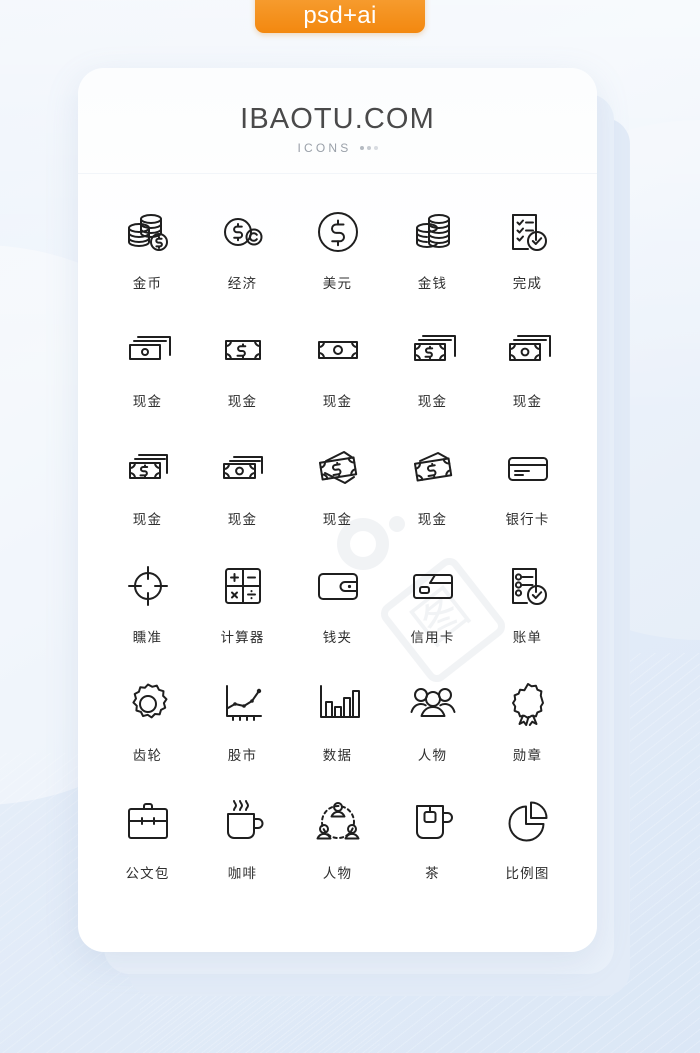  What do you see at coordinates (338, 822) in the screenshot?
I see `people-network-icon` at bounding box center [338, 822].